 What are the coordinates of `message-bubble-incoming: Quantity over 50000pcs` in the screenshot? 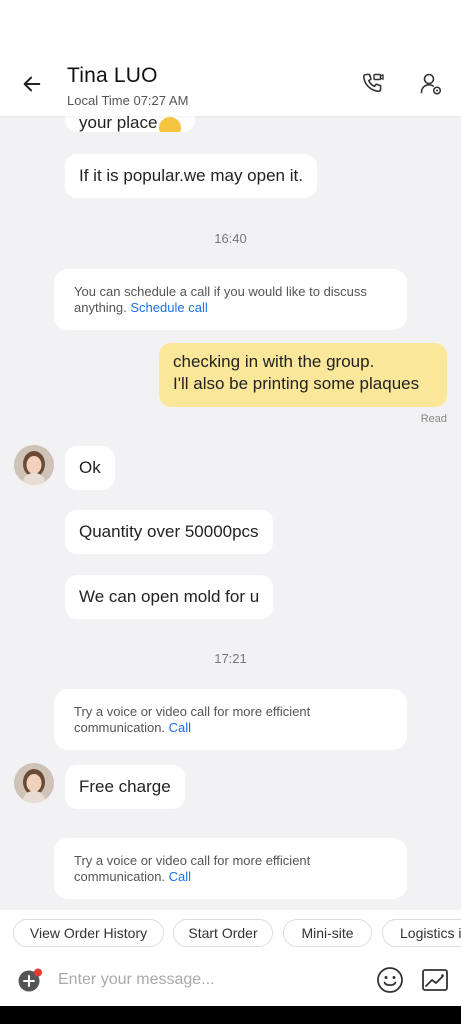 It's located at (169, 532).